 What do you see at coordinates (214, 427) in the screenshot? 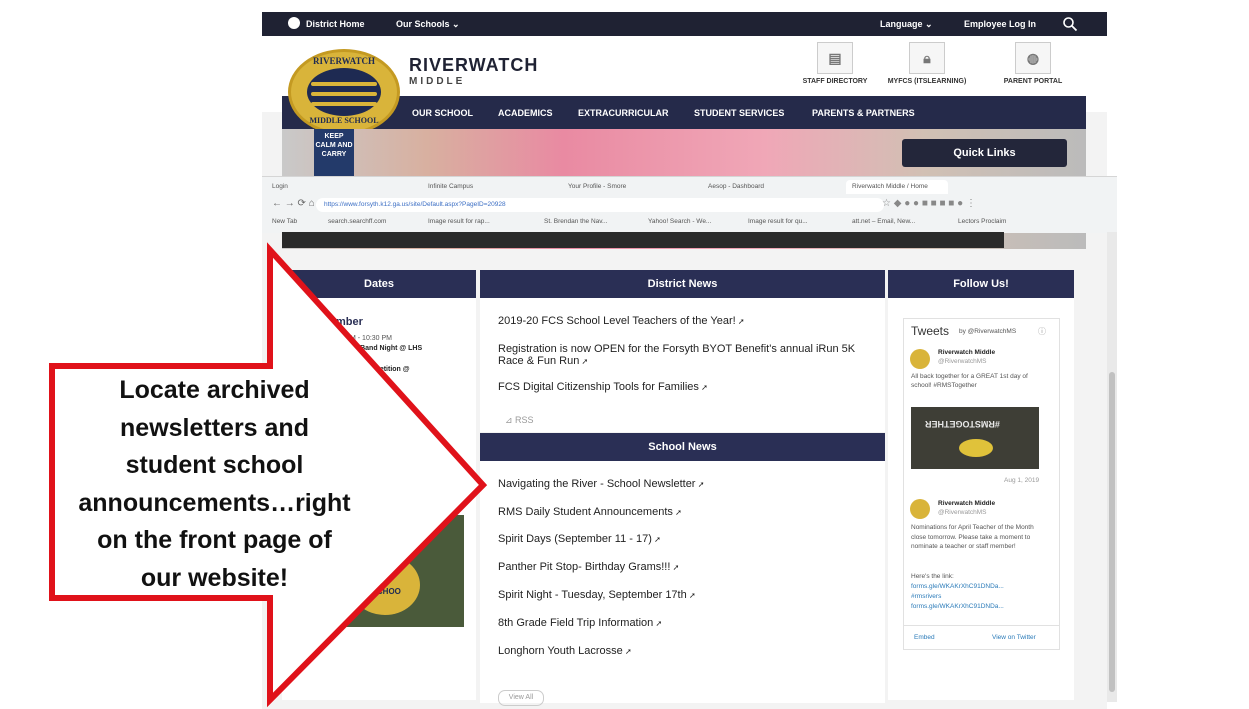
I see `callout-line: newsletters and` at bounding box center [214, 427].